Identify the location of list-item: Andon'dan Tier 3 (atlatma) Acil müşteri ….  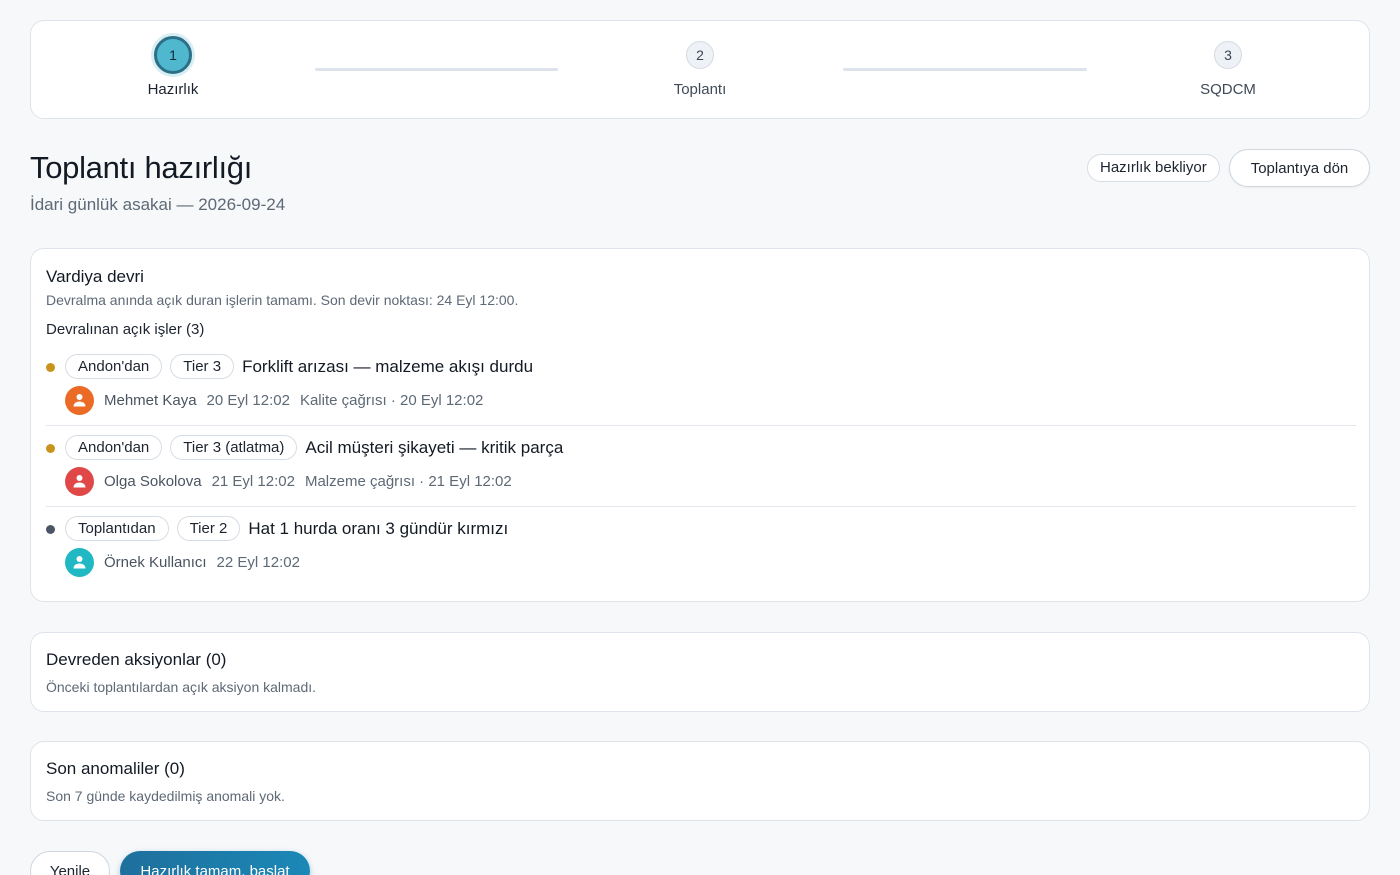
(701, 471).